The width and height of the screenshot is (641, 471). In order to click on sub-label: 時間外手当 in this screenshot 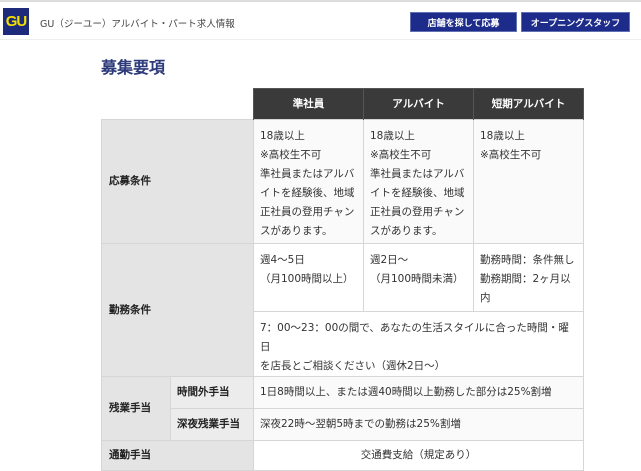, I will do `click(212, 392)`.